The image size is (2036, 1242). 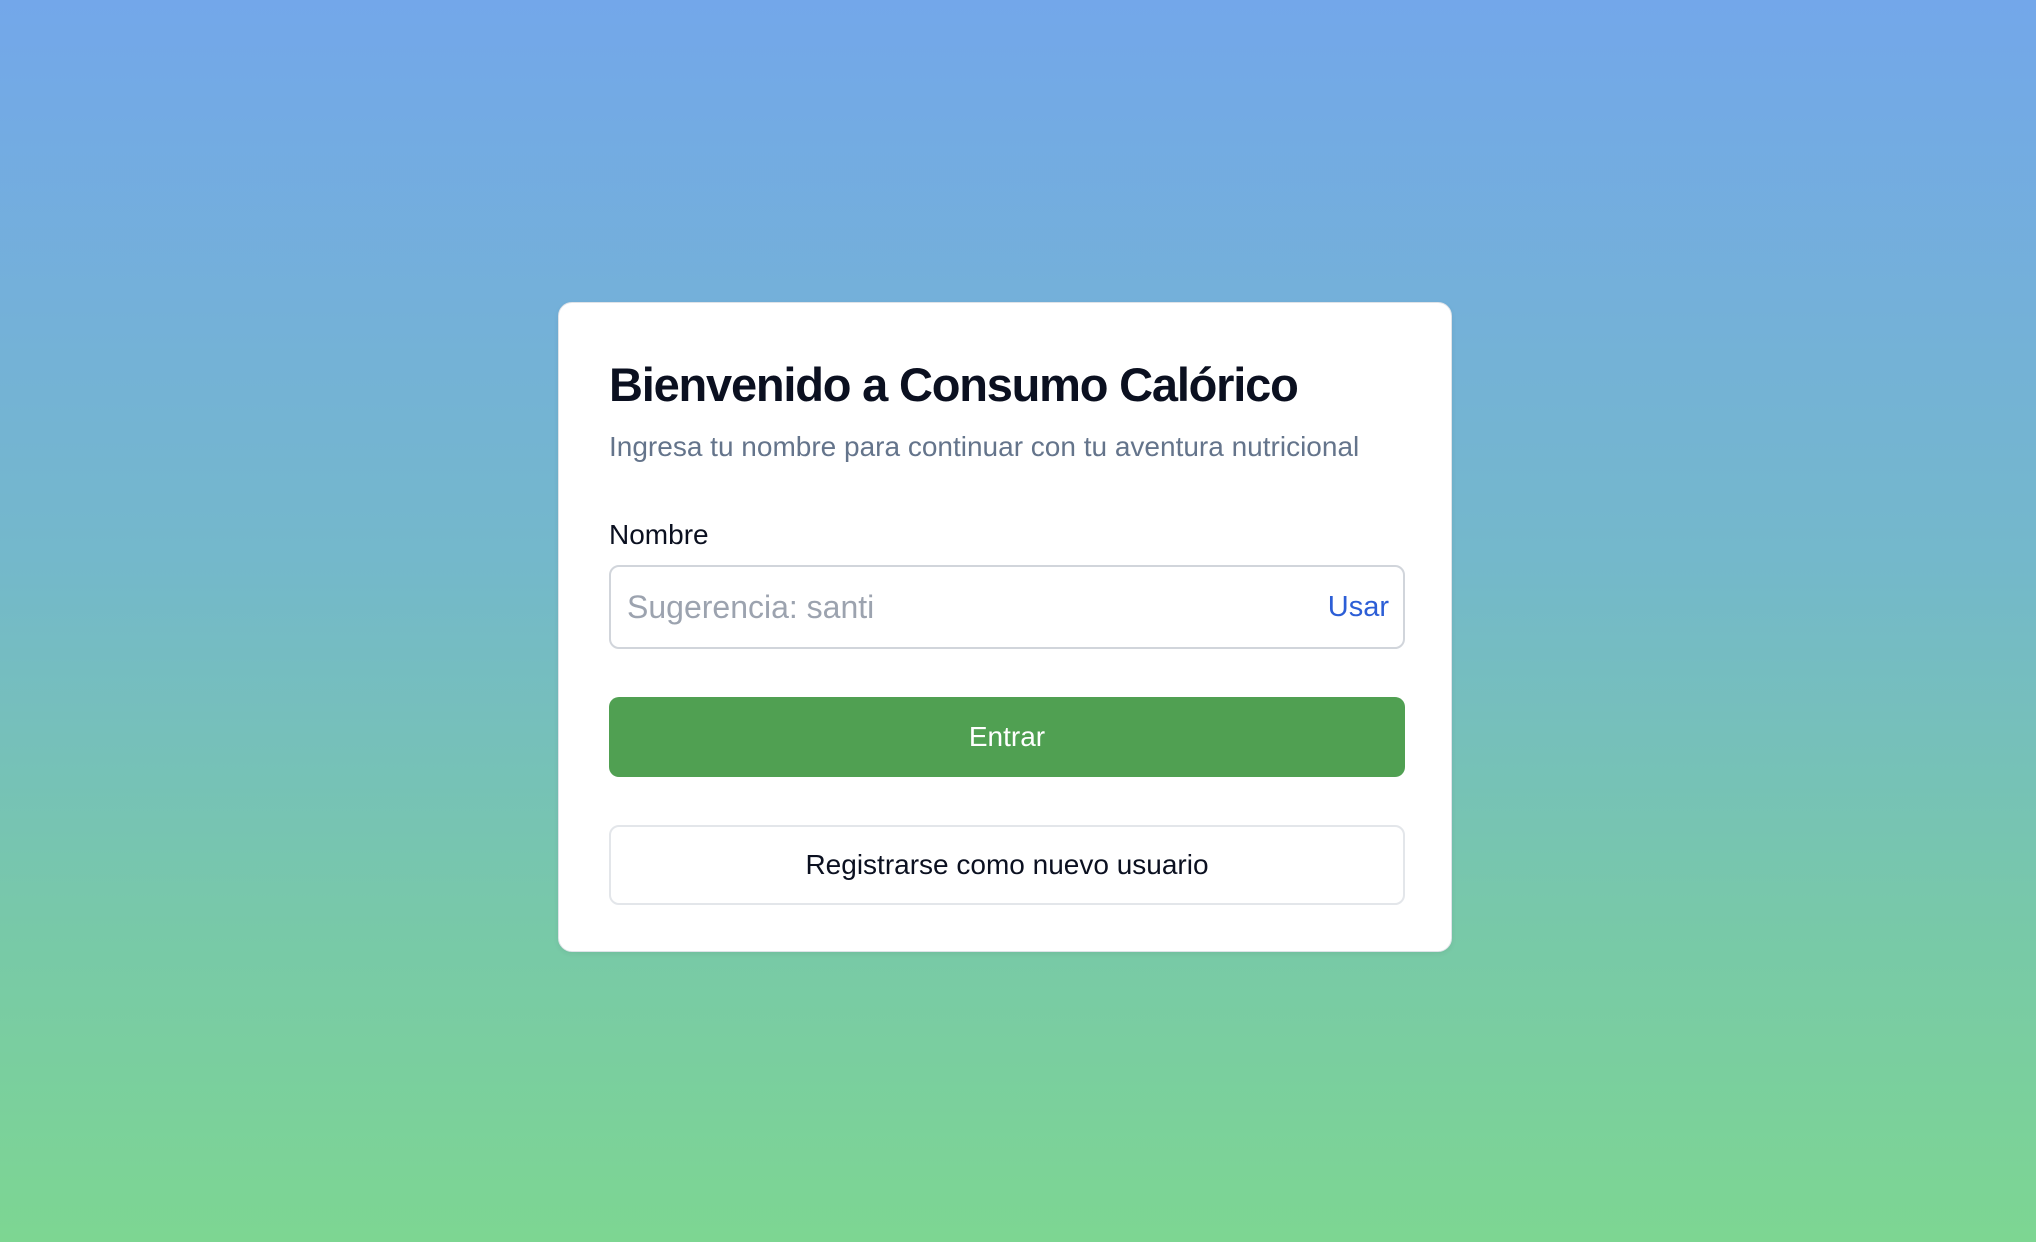 I want to click on register-button: Registrarse como nuevo usuario, so click(x=1007, y=865).